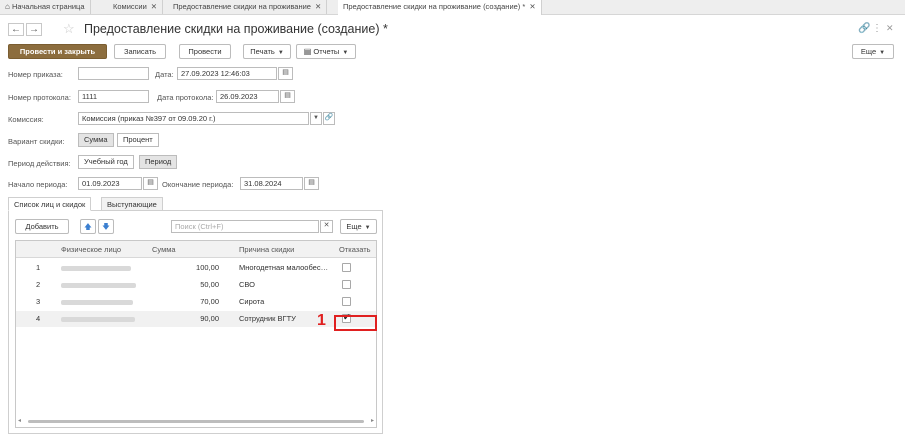 This screenshot has height=436, width=905. Describe the element at coordinates (355, 249) in the screenshot. I see `column-header-refuse: Отказать` at that location.